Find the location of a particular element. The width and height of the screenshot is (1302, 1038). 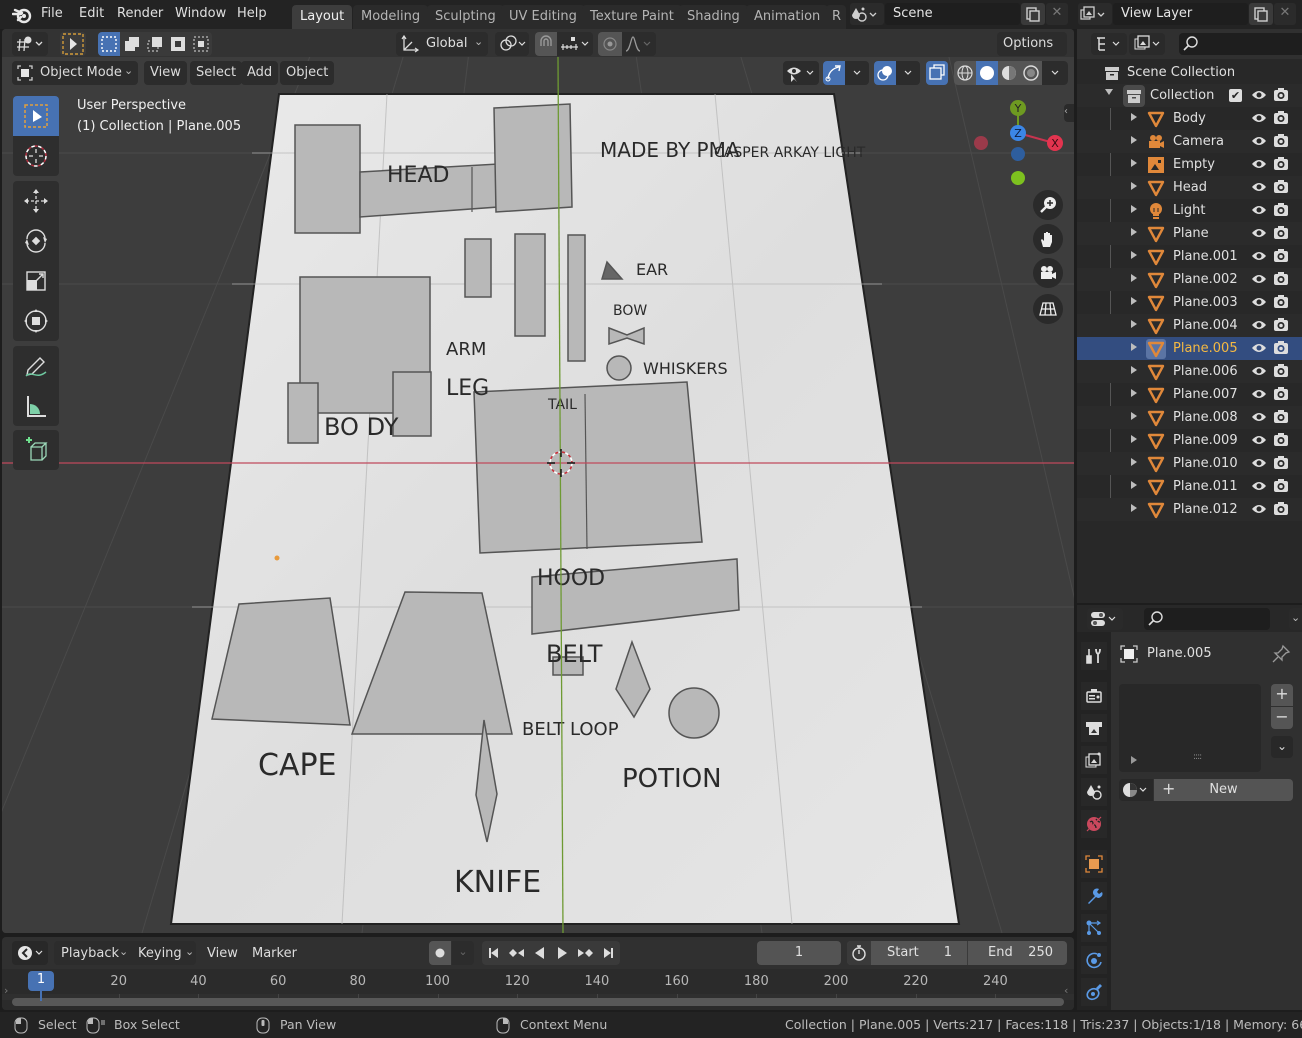

tab-physics-icon is located at coordinates (1094, 960).